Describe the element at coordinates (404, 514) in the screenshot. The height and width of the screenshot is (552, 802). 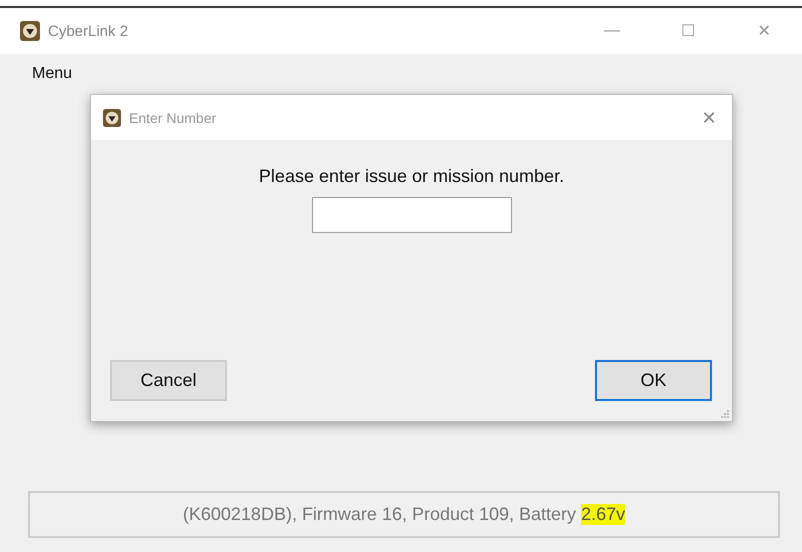
I see `device-status-text: (K600218DB), Firmware 16, Product 109, Battery 2.67v` at that location.